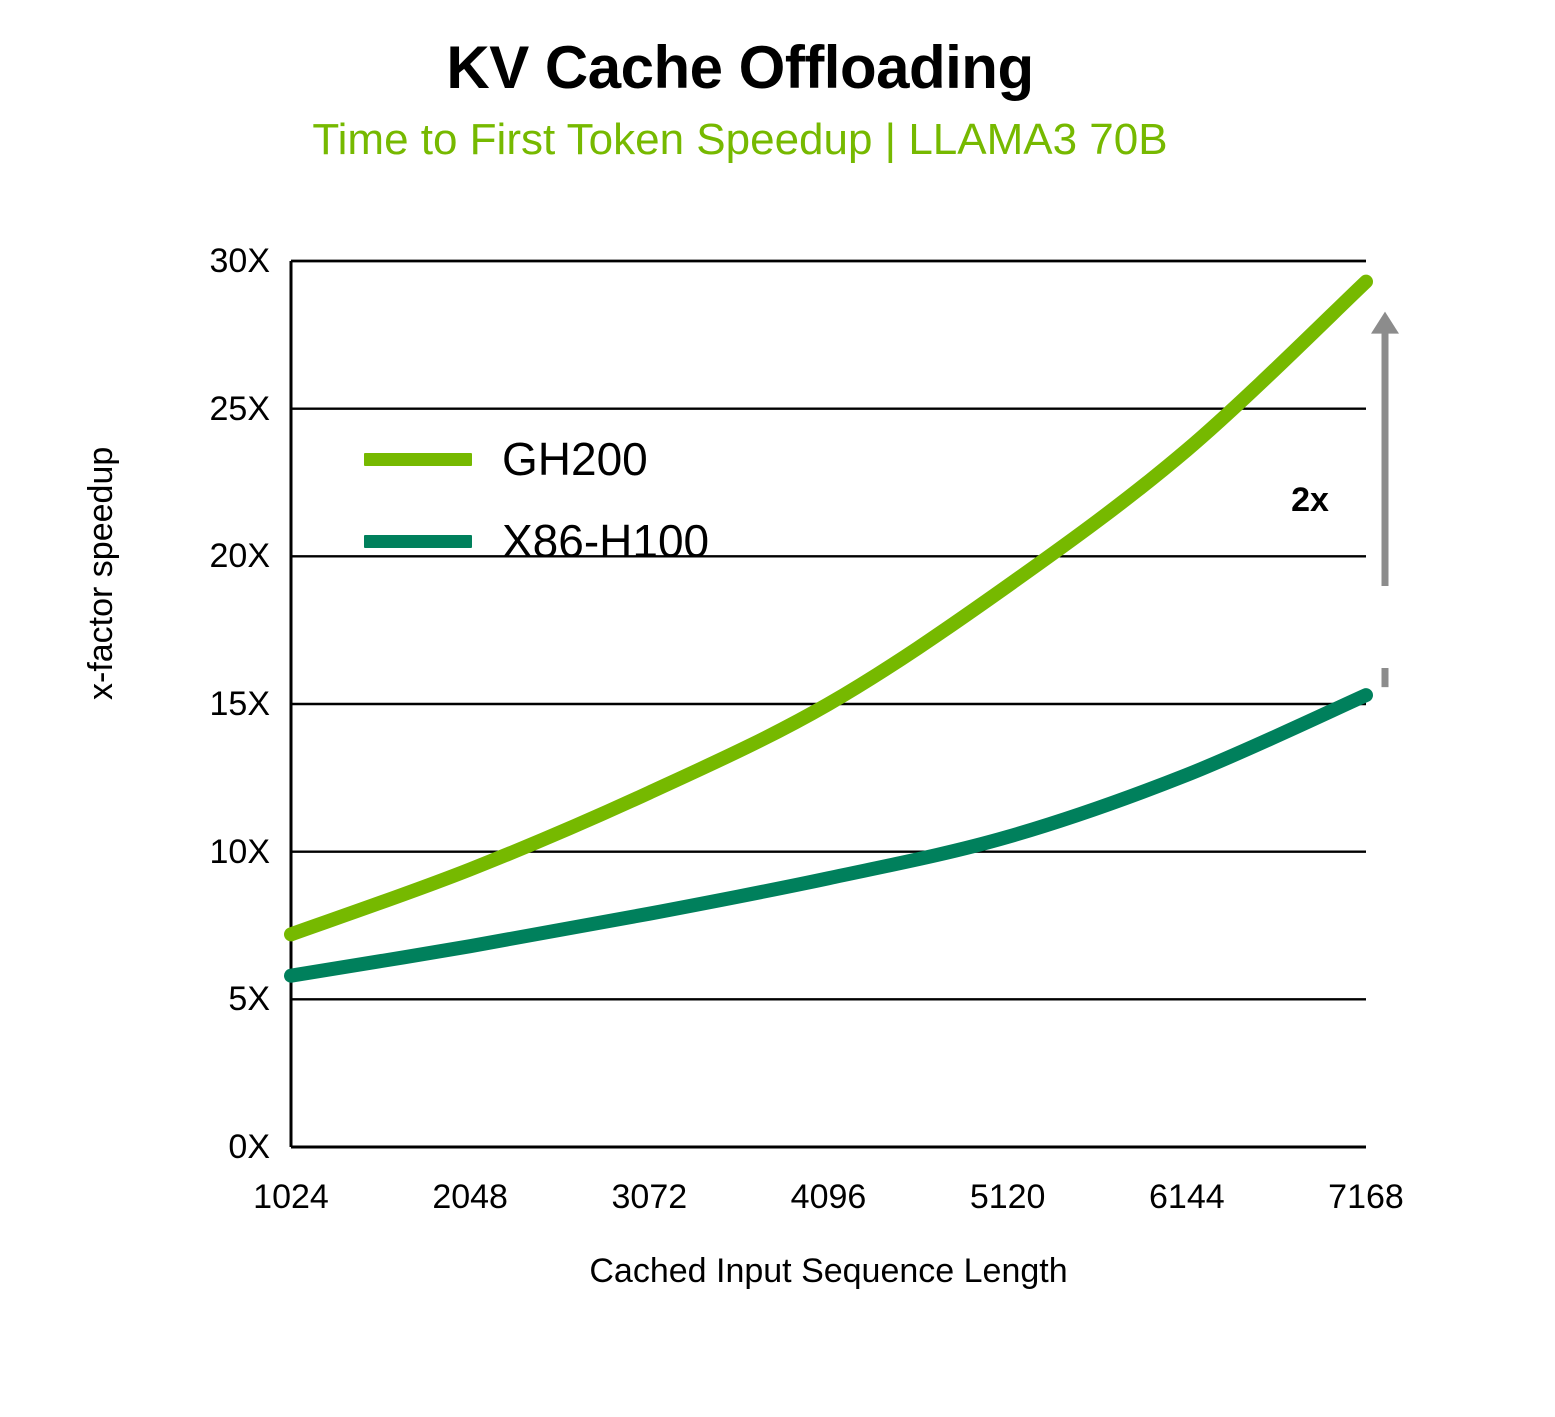 The image size is (1555, 1417). Describe the element at coordinates (1310, 500) in the screenshot. I see `annotation-2x-label: 2x` at that location.